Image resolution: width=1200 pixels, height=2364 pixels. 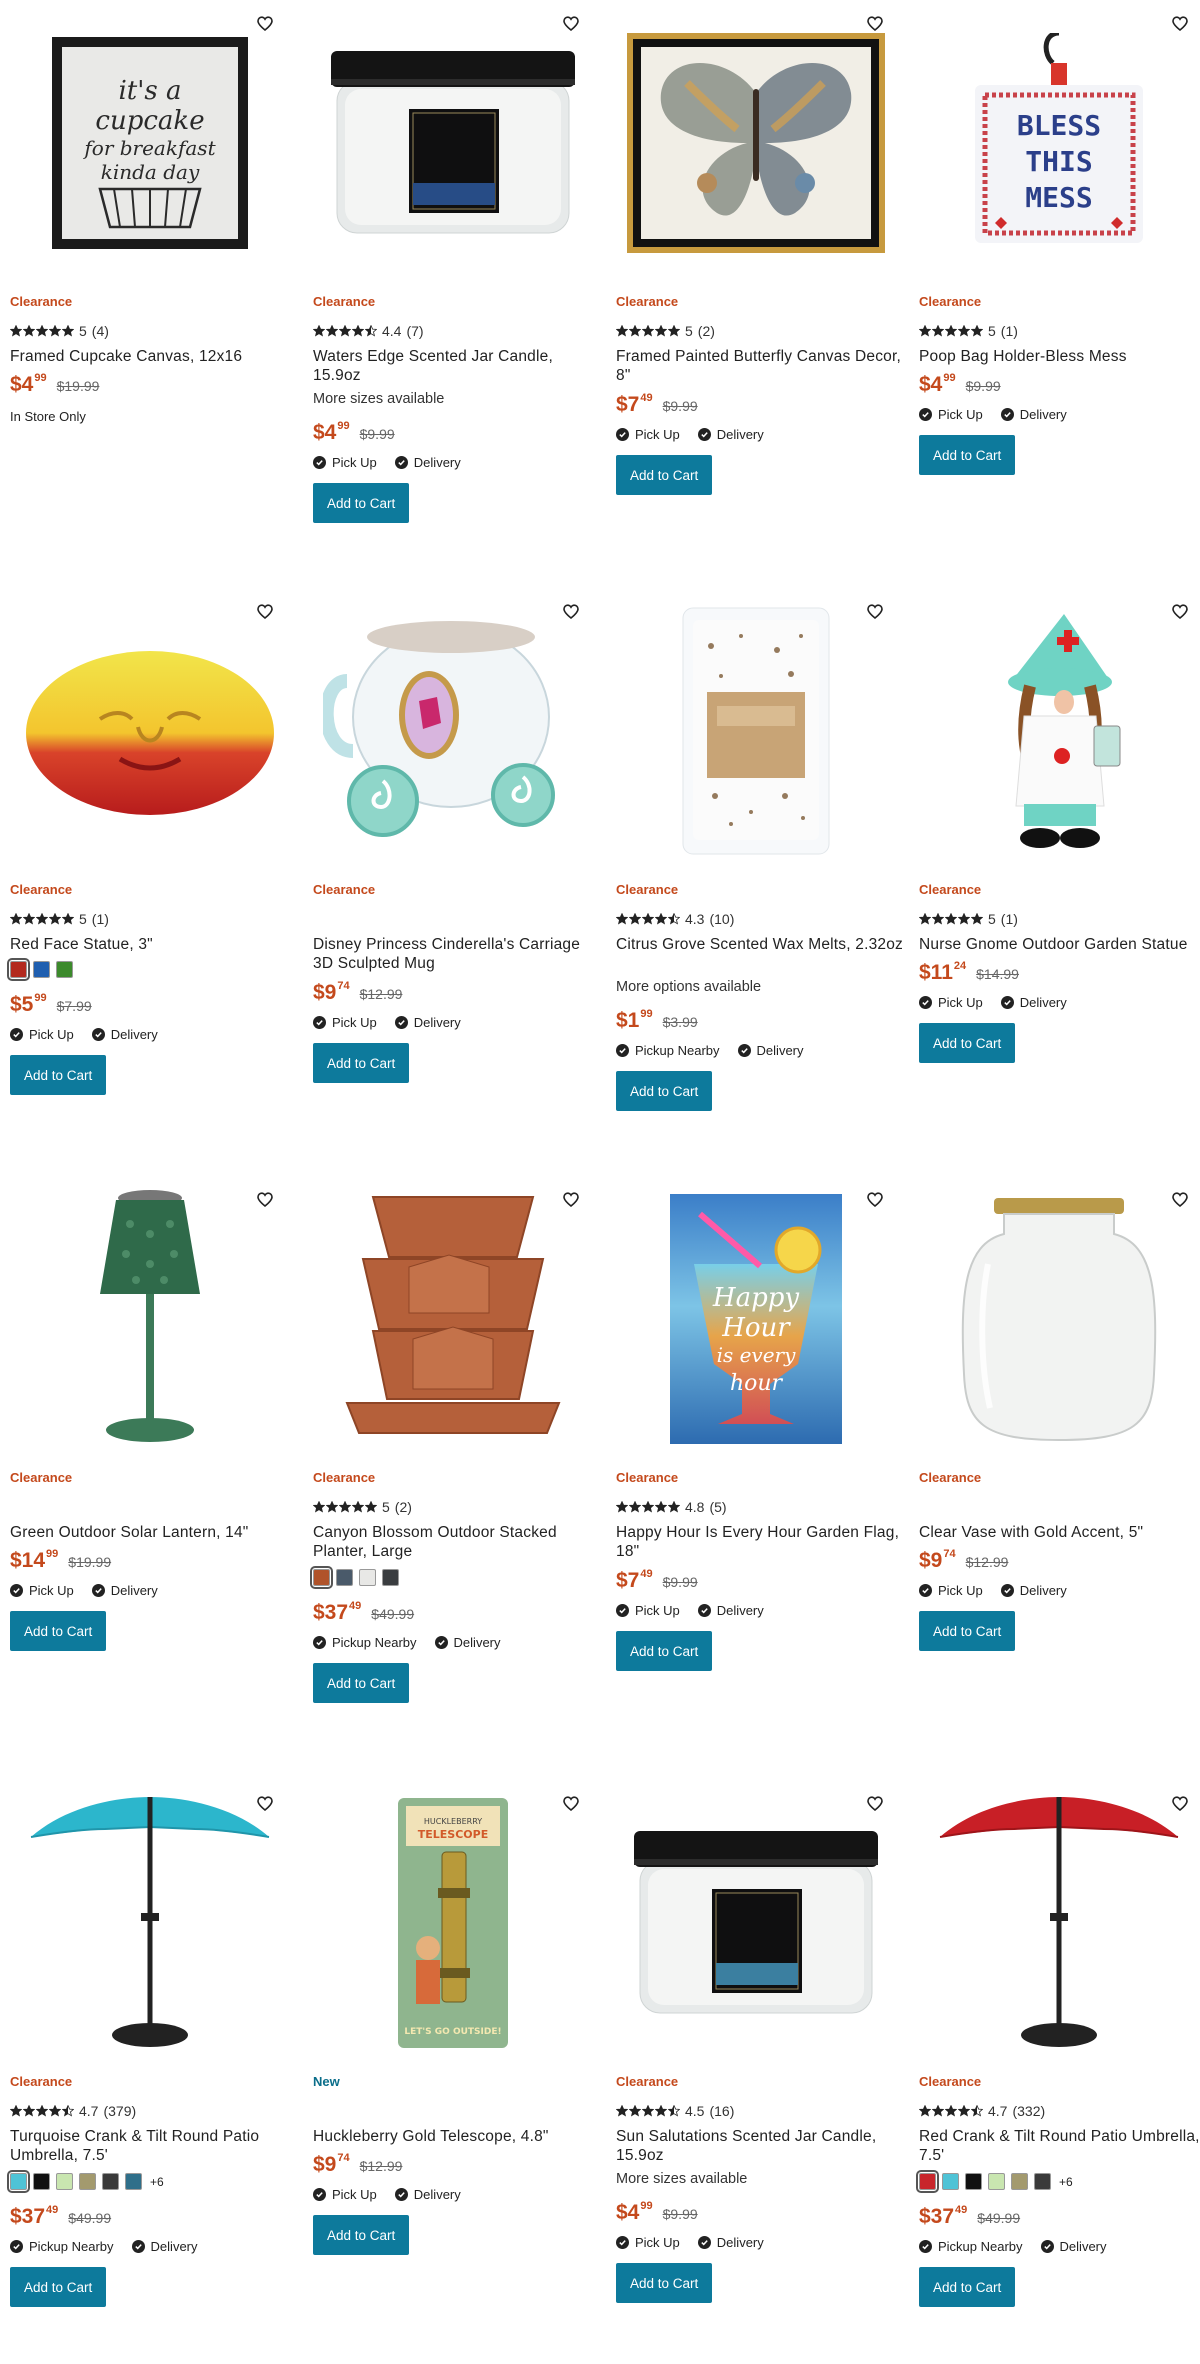 I want to click on product-rating: 4.5 (16), so click(x=675, y=2111).